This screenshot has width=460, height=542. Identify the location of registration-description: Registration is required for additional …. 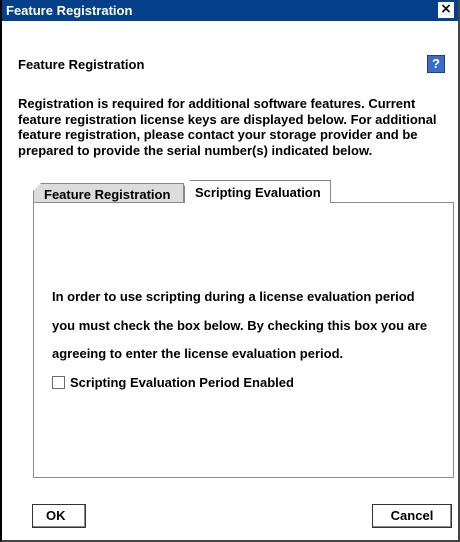
(227, 127).